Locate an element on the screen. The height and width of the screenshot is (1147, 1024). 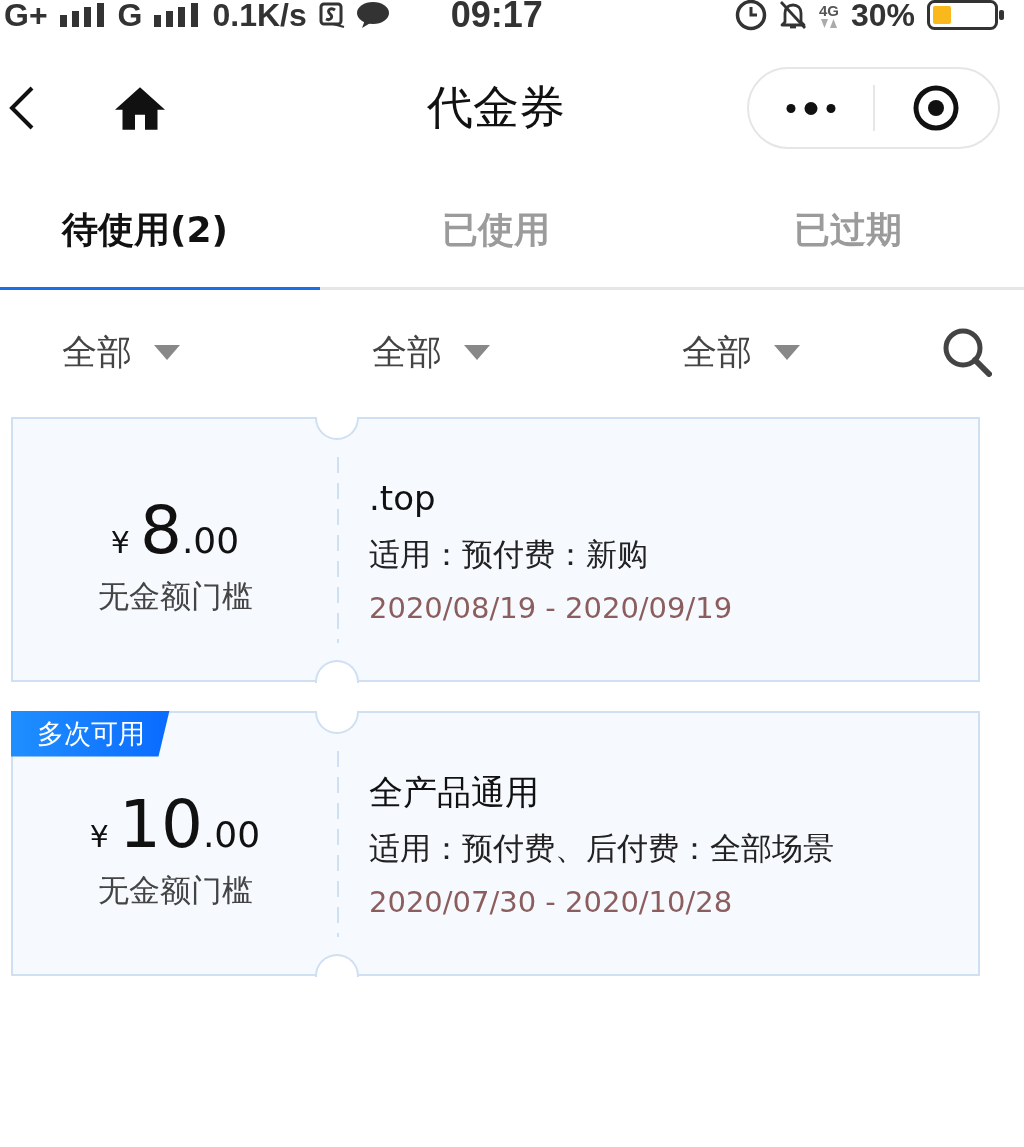
status-bar-text: 0.1K/s is located at coordinates (259, 15).